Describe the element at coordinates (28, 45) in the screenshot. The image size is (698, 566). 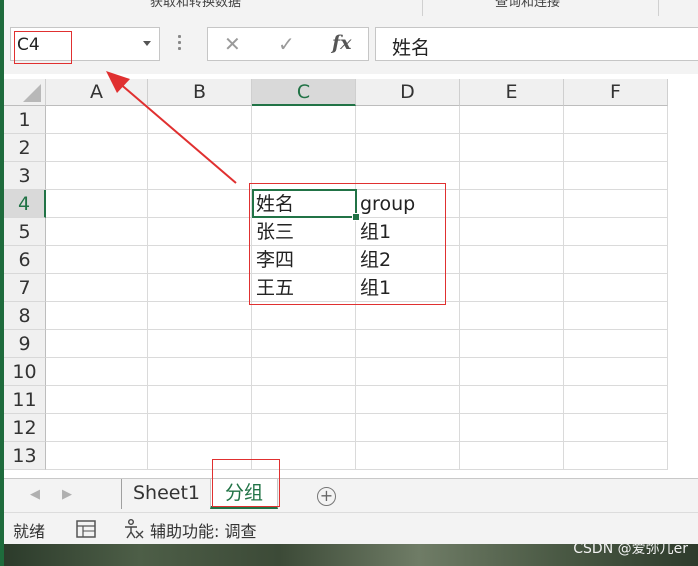
I see `name-box-value: C4` at that location.